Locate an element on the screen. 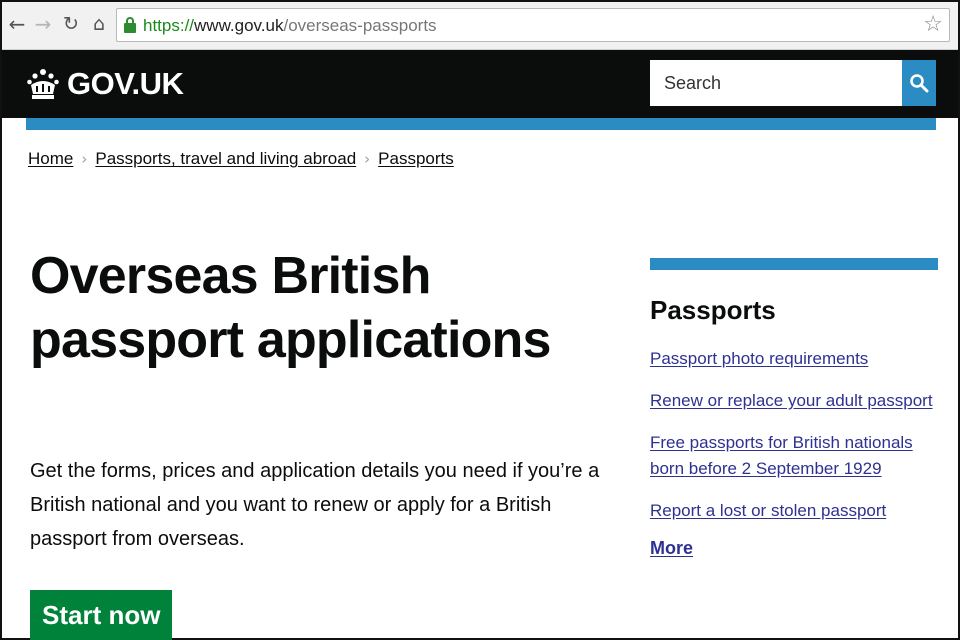 The image size is (960, 640). govuk-logo-link: GOV.UK is located at coordinates (105, 84).